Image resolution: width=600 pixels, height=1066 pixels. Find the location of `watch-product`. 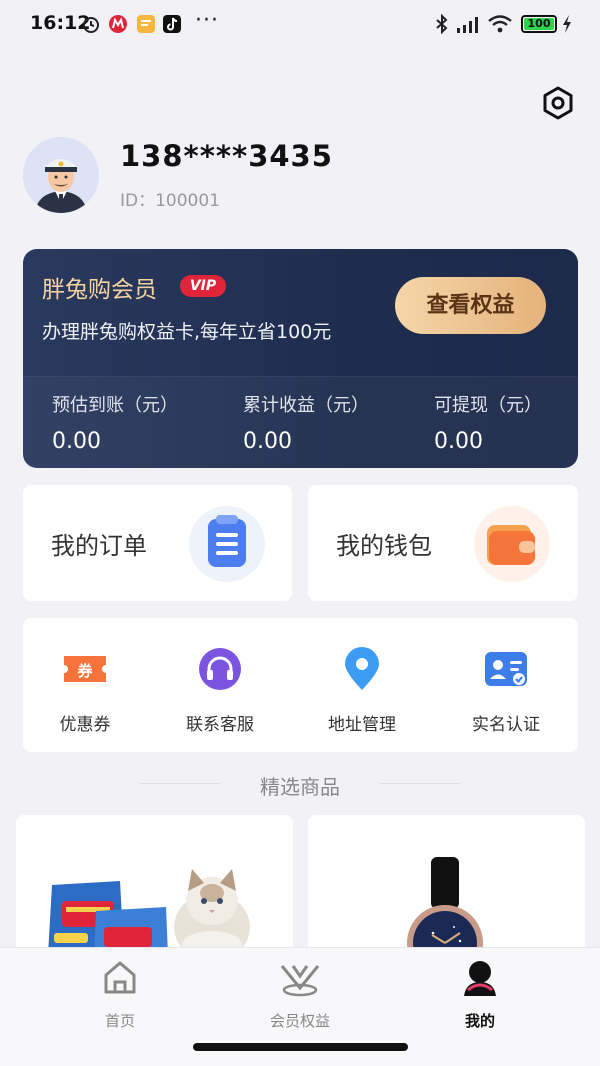

watch-product is located at coordinates (446, 885).